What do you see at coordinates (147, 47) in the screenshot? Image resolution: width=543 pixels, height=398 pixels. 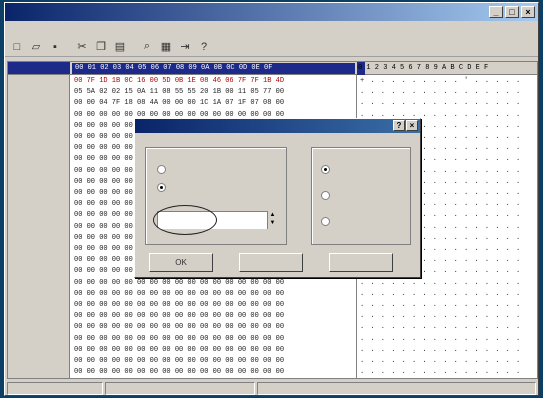 I see `find-icon: ⌕` at bounding box center [147, 47].